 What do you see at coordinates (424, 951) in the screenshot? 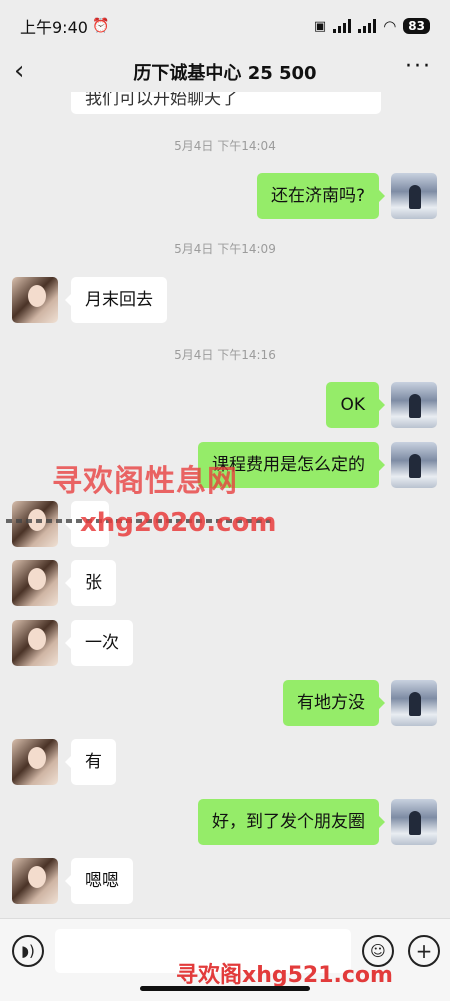
I see `plus-icon: +` at bounding box center [424, 951].